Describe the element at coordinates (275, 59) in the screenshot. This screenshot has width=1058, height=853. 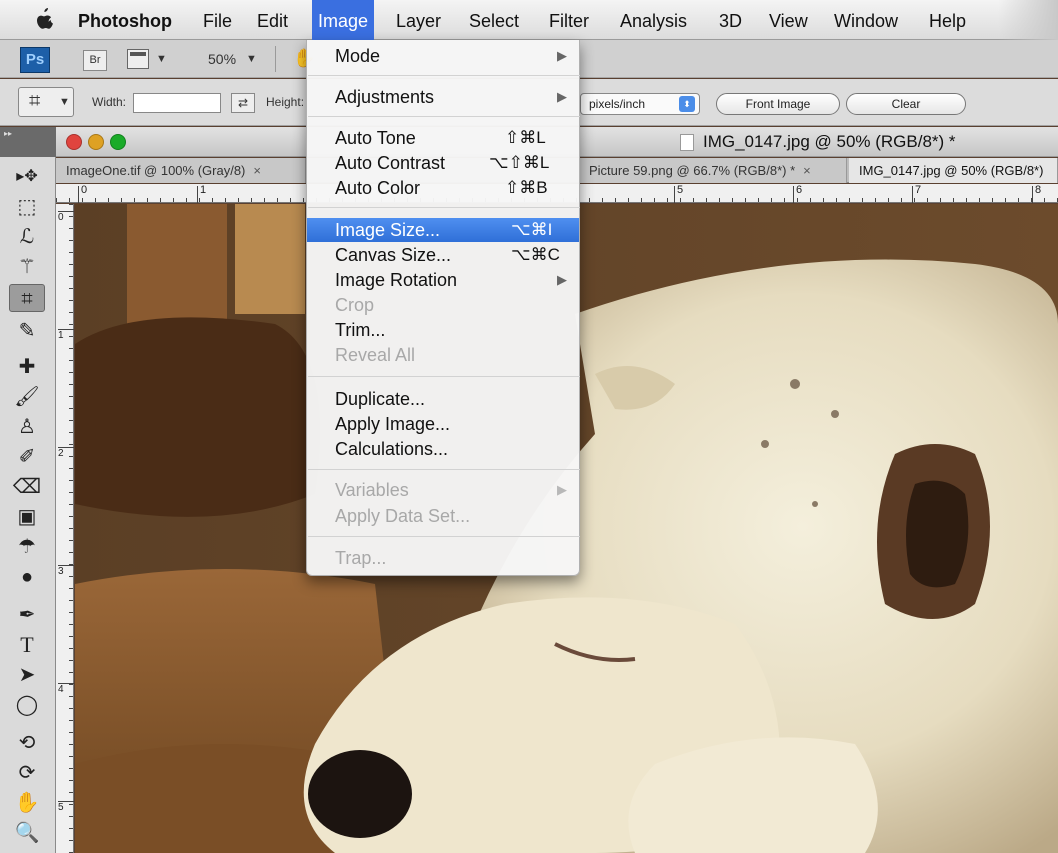
I see `divider` at that location.